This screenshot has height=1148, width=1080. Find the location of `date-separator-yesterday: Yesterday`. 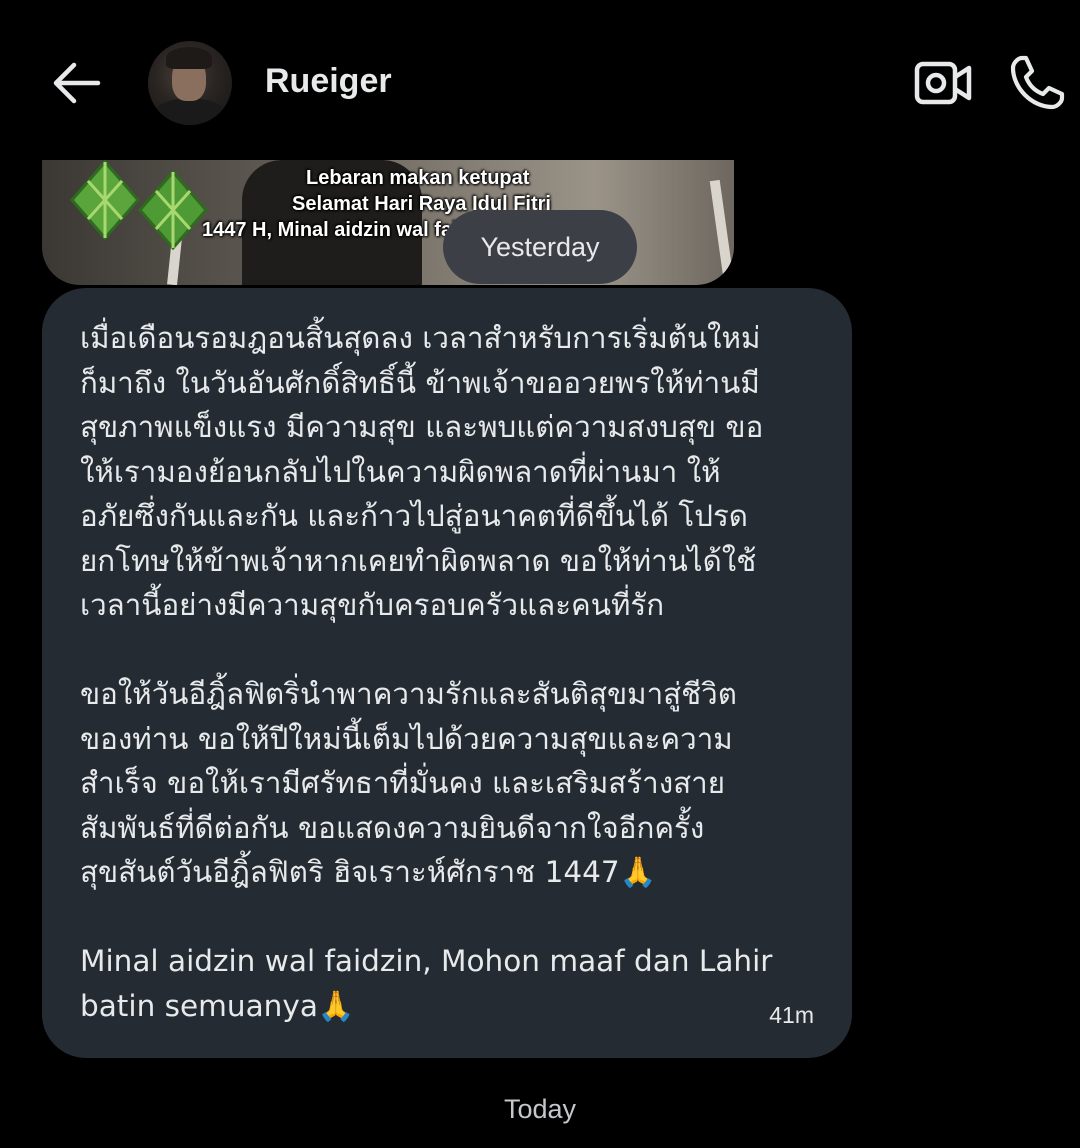

date-separator-yesterday: Yesterday is located at coordinates (540, 247).